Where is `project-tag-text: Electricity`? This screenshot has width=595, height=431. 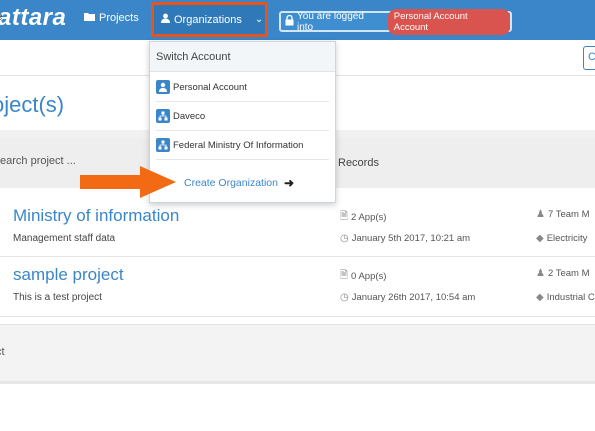
project-tag-text: Electricity is located at coordinates (567, 238).